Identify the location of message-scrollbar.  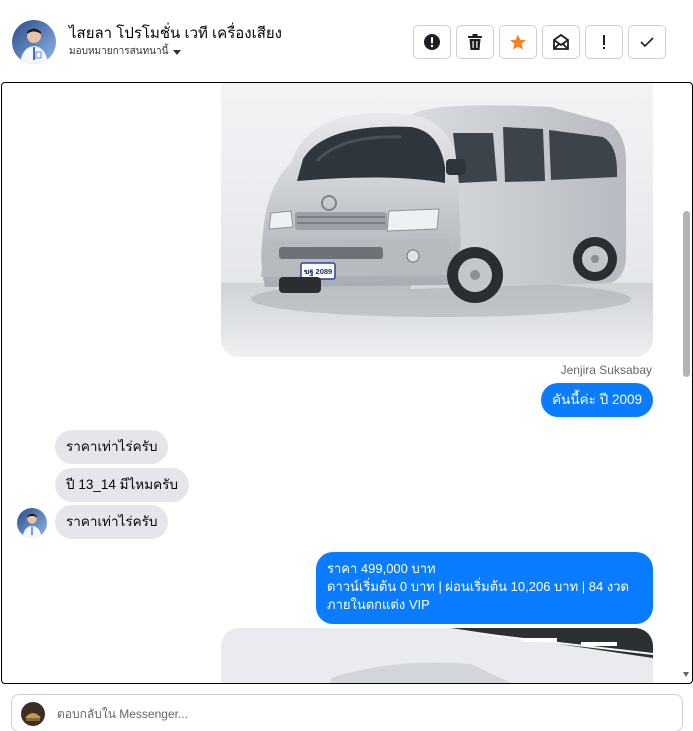
(686, 383).